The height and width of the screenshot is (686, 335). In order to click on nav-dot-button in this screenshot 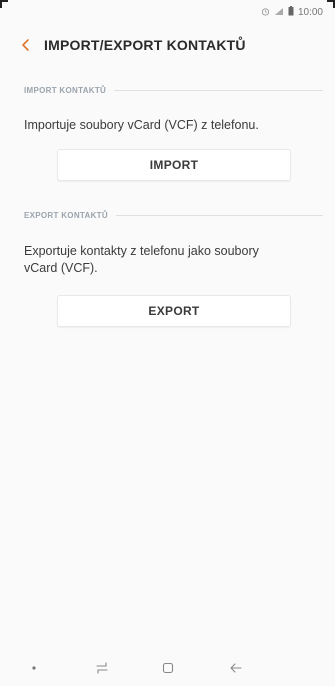, I will do `click(34, 668)`.